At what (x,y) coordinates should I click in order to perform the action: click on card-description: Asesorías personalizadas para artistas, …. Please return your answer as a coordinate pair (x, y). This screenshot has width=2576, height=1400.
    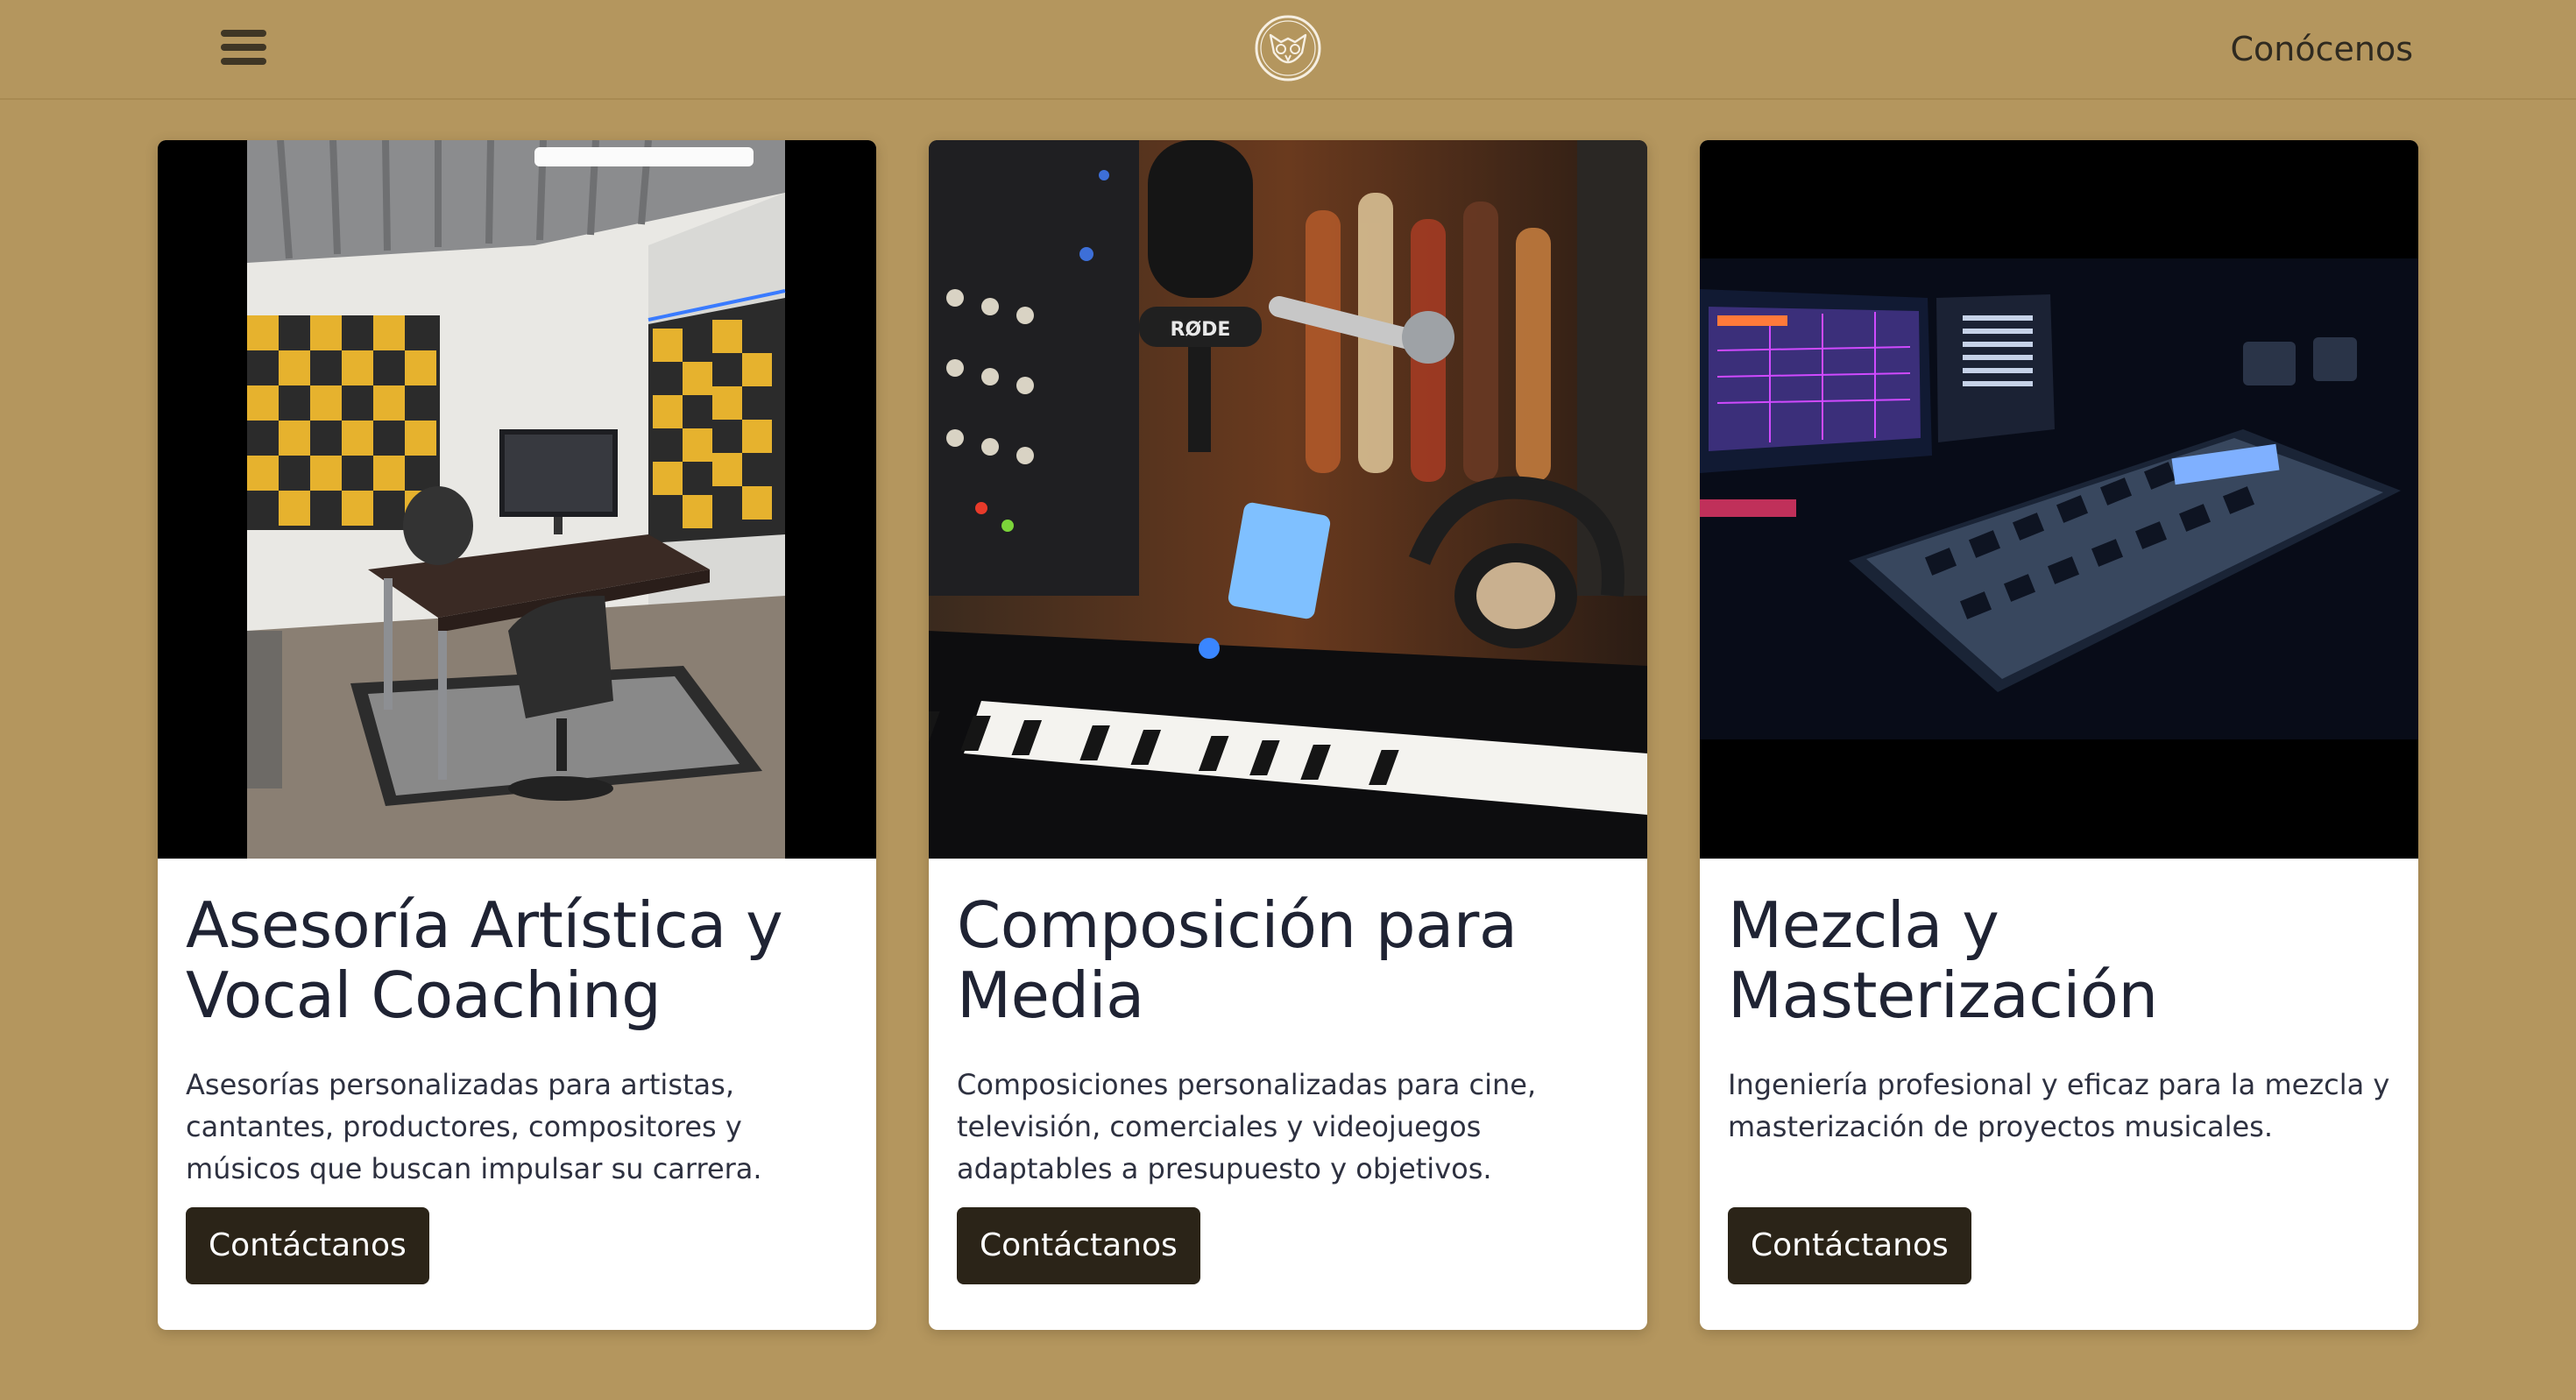
    Looking at the image, I should click on (474, 1126).